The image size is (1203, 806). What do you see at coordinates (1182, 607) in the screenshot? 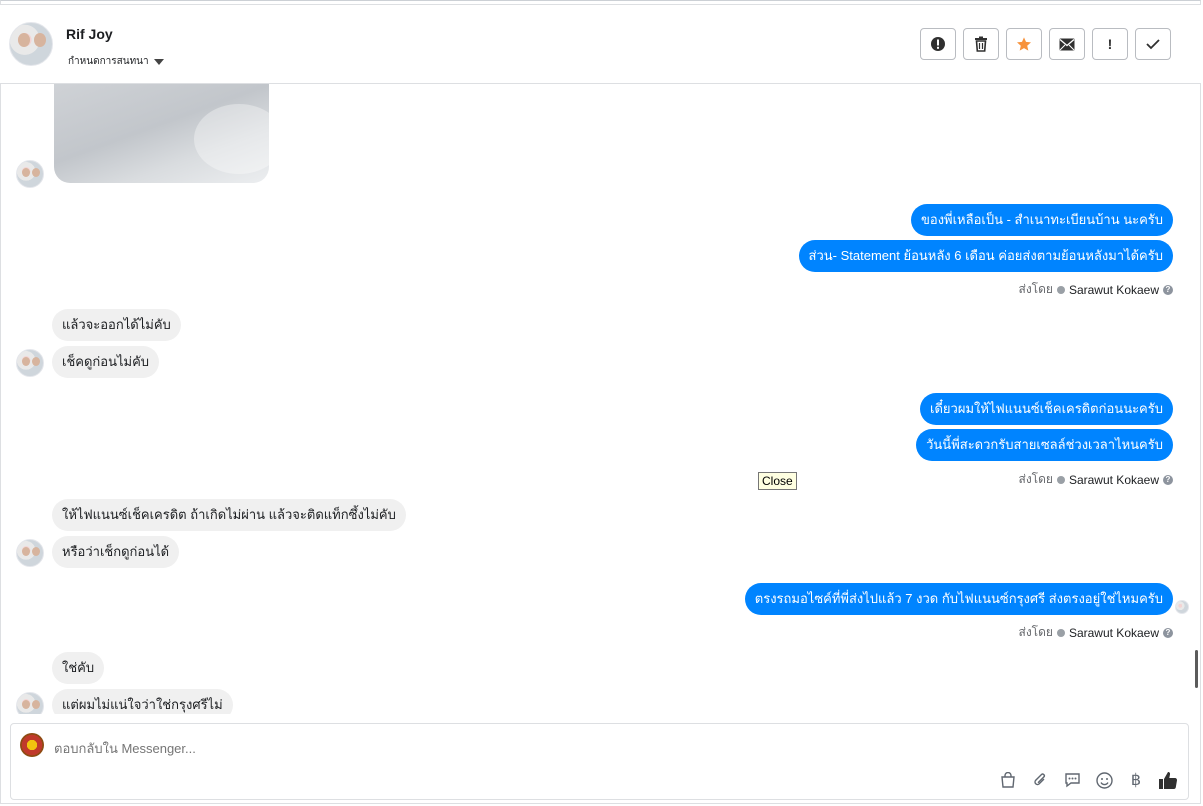
I see `seen-indicator-avatar` at bounding box center [1182, 607].